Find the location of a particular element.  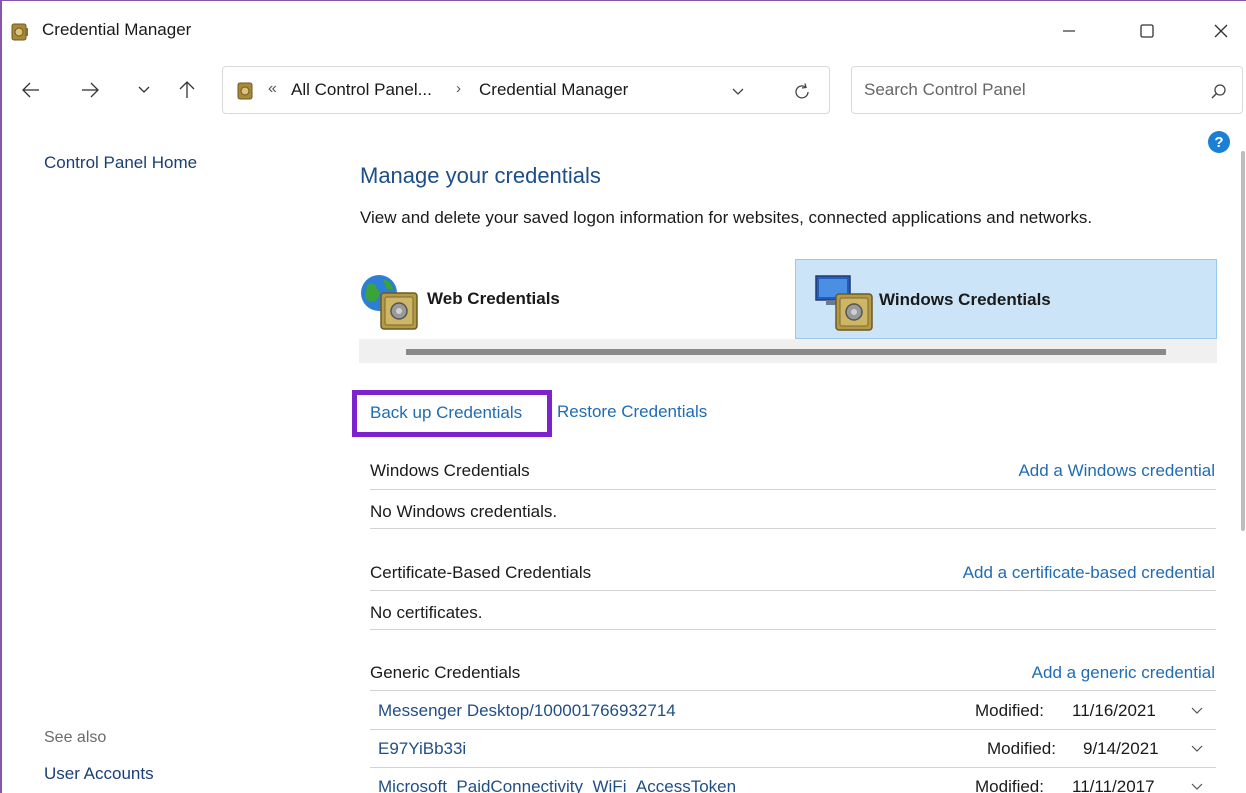

web-credentials-icon is located at coordinates (391, 304).